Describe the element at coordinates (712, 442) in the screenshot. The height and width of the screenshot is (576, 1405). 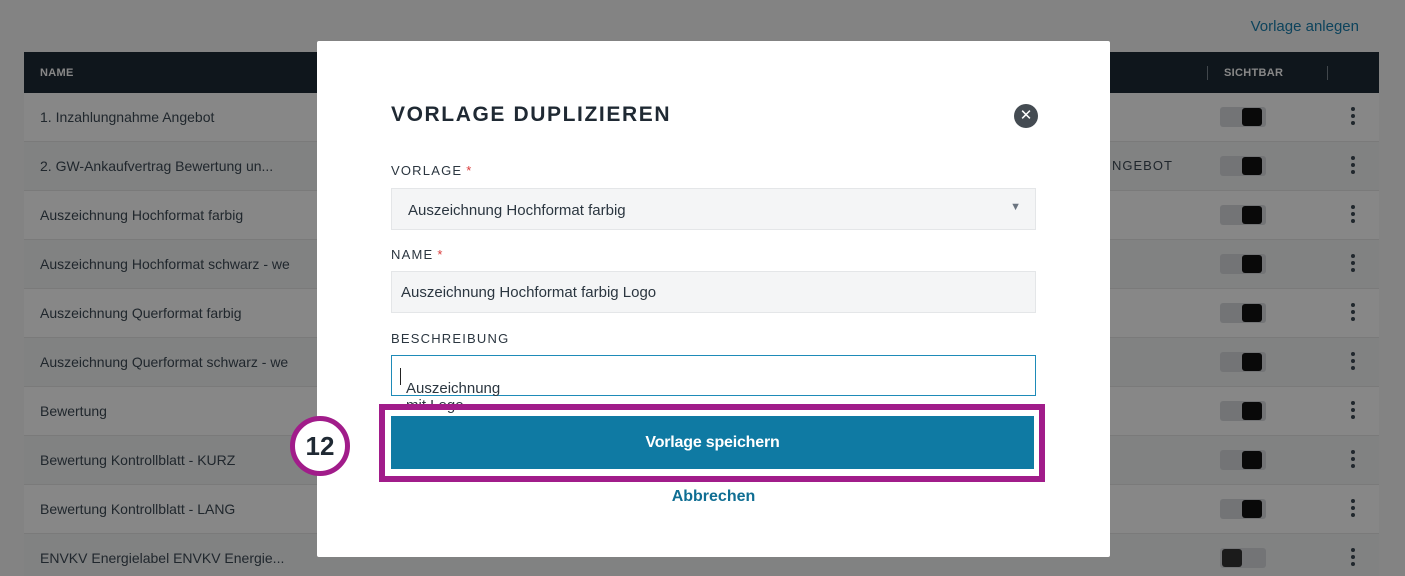
I see `save-template-button: Vorlage speichern` at that location.